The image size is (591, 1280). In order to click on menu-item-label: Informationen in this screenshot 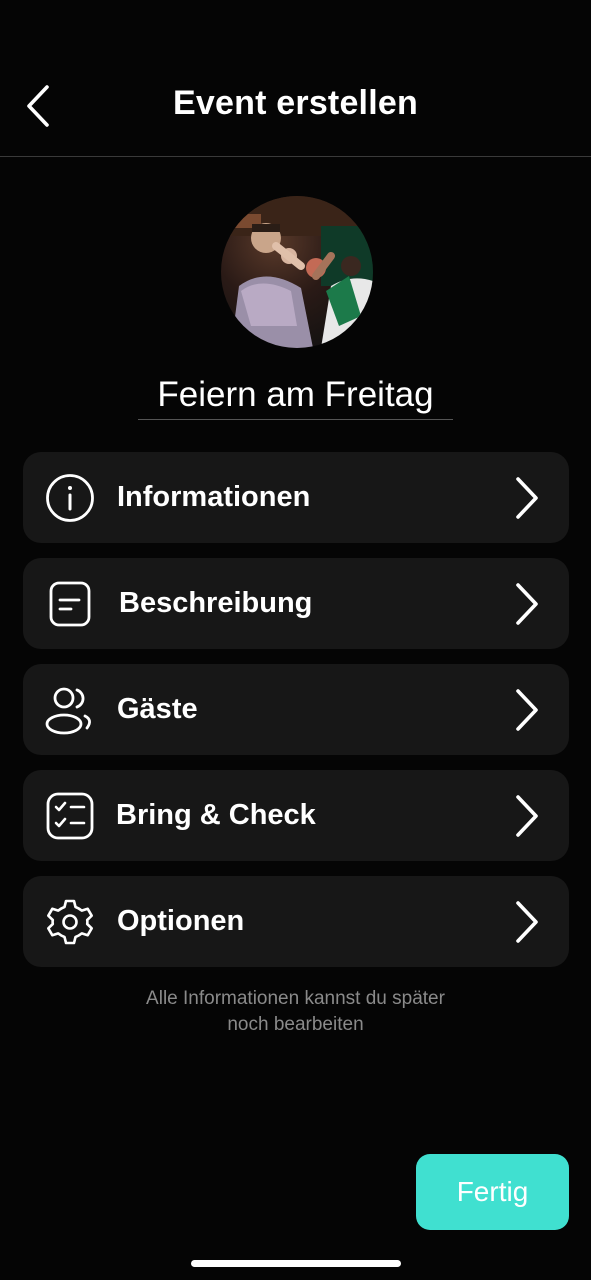, I will do `click(214, 497)`.